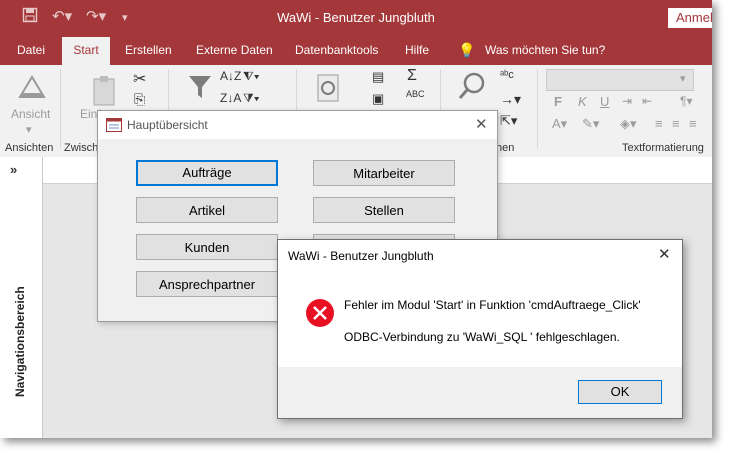 This screenshot has width=730, height=455. I want to click on tab-externe-daten: Externe Daten, so click(234, 51).